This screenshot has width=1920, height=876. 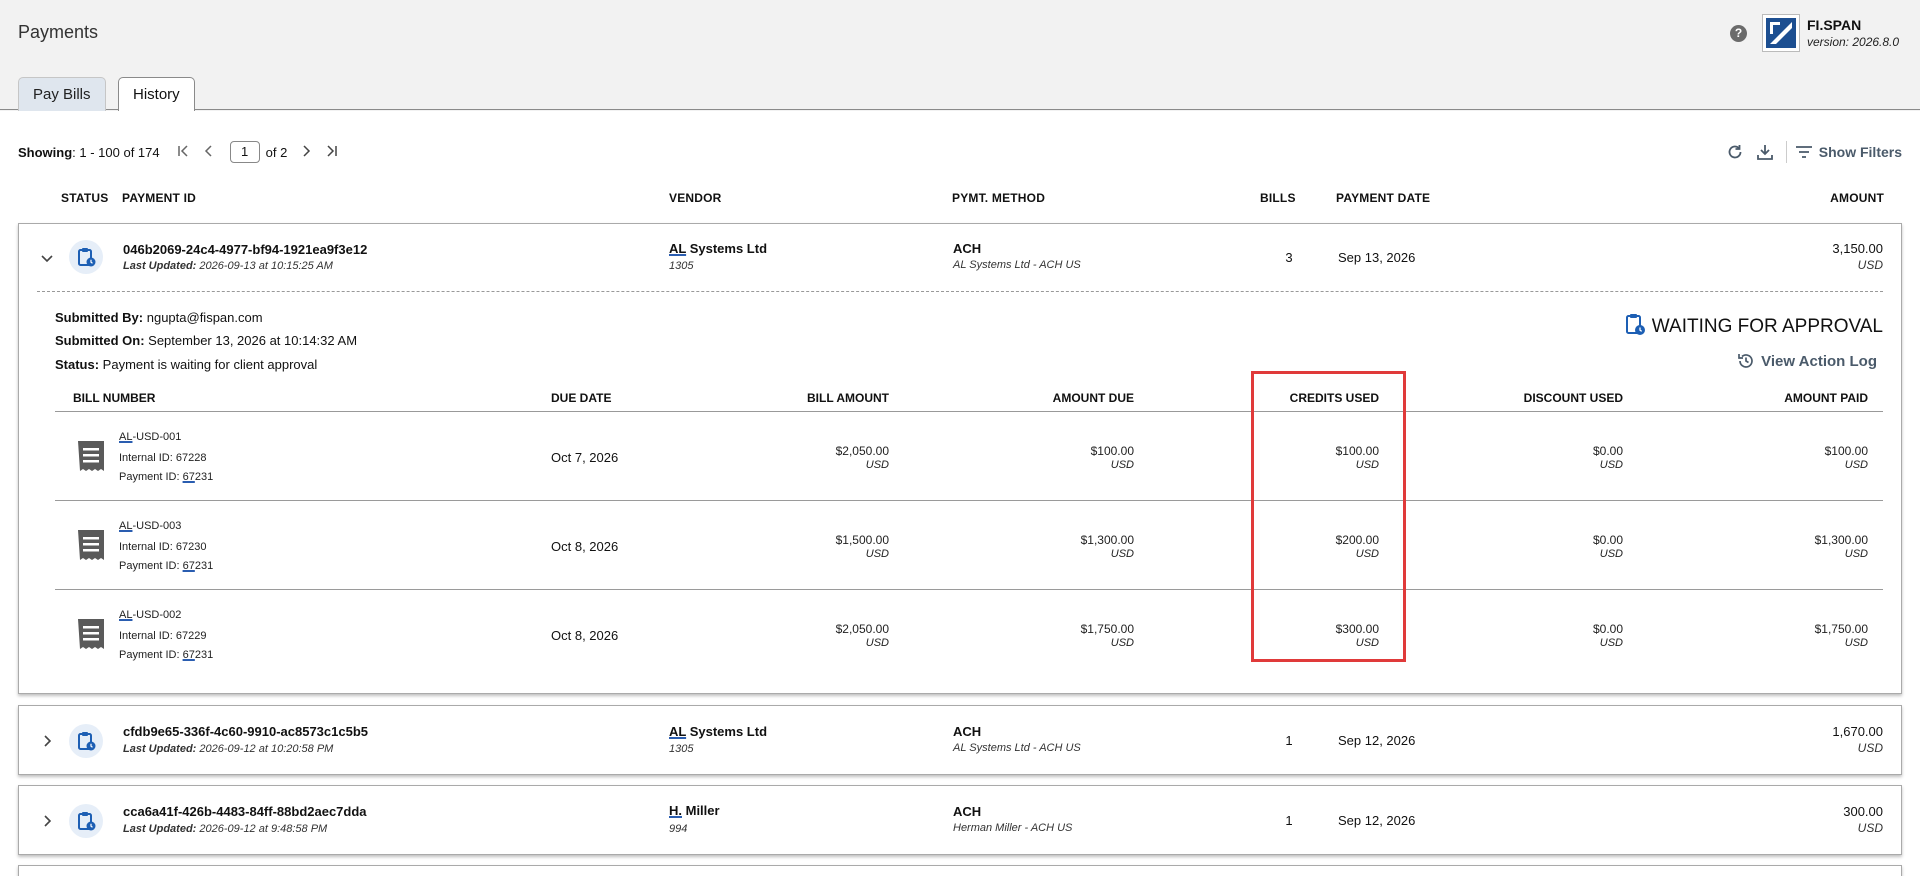 What do you see at coordinates (1857, 198) in the screenshot?
I see `col-amount: AMOUNT` at bounding box center [1857, 198].